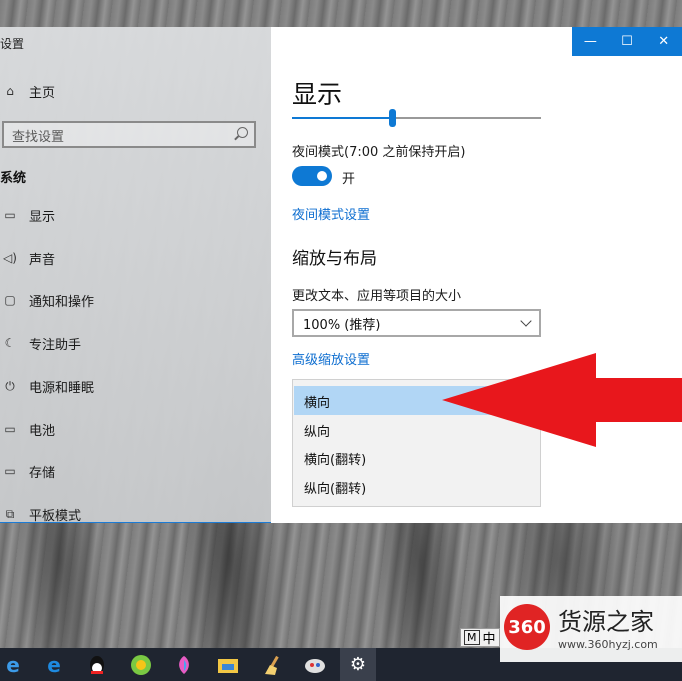  I want to click on monitor-icon: ▭, so click(10, 215).